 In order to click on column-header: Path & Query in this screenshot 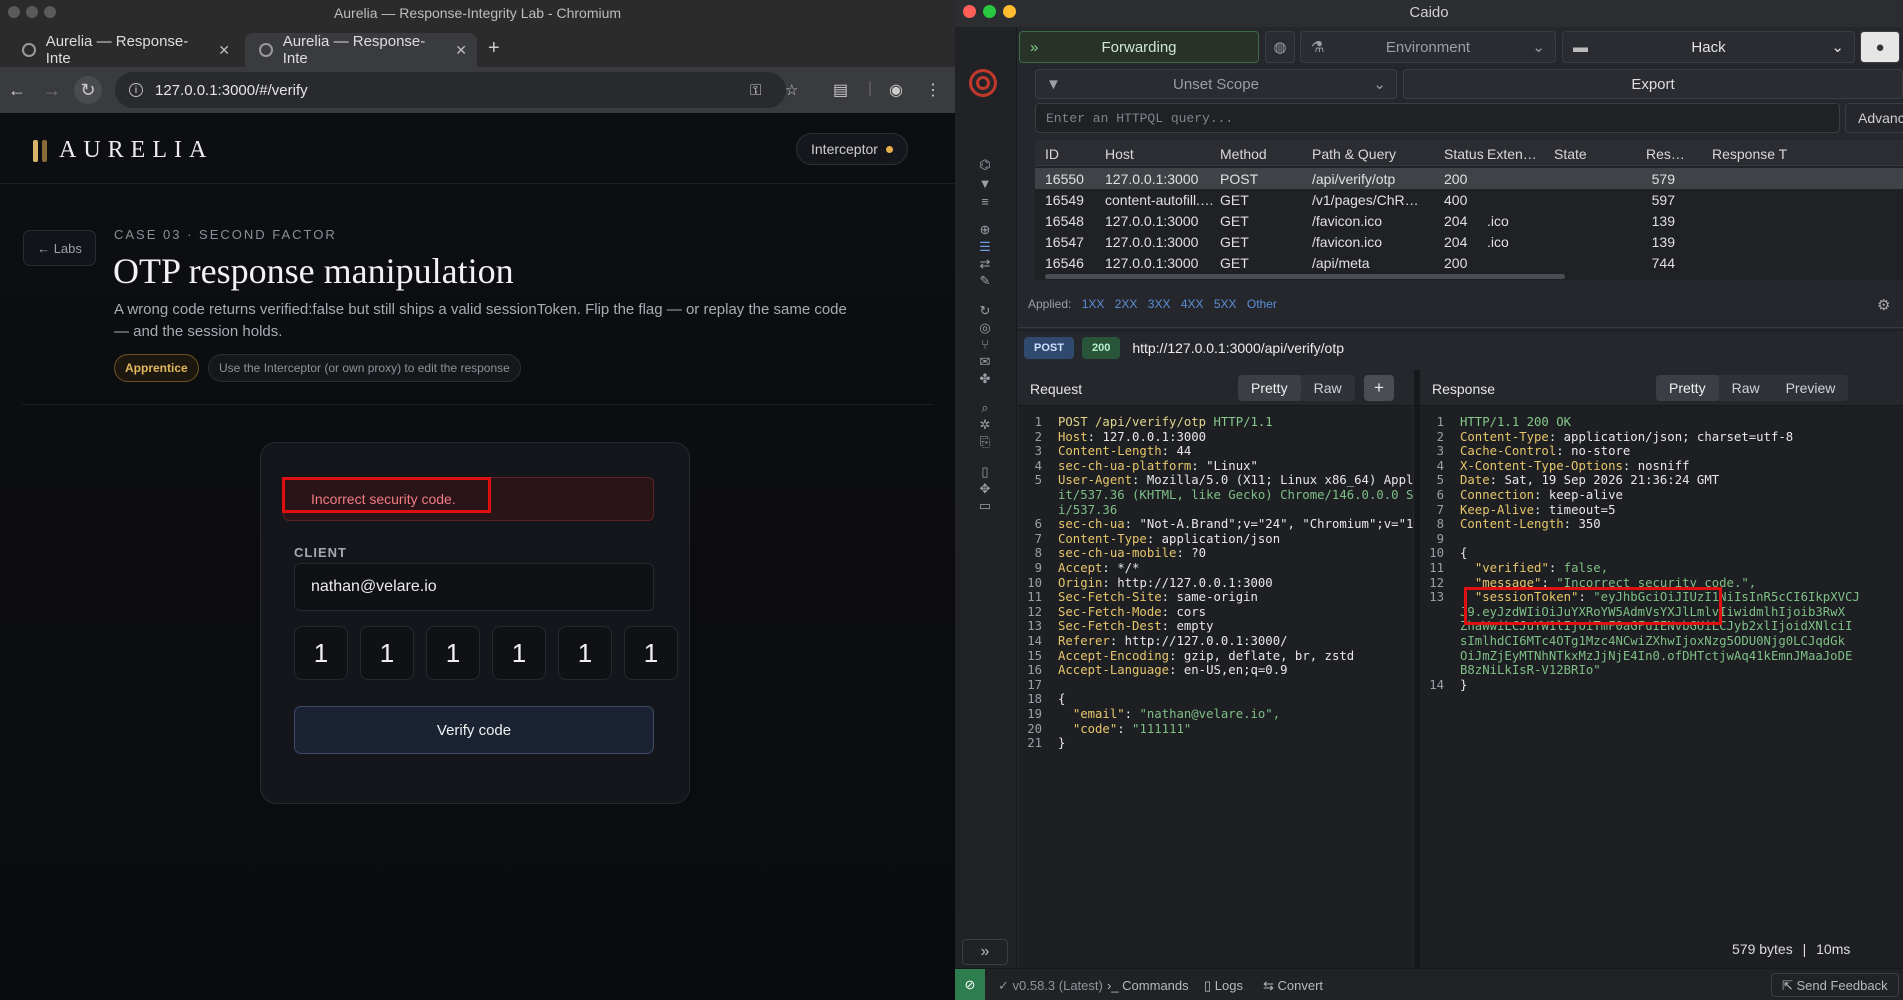, I will do `click(1354, 154)`.